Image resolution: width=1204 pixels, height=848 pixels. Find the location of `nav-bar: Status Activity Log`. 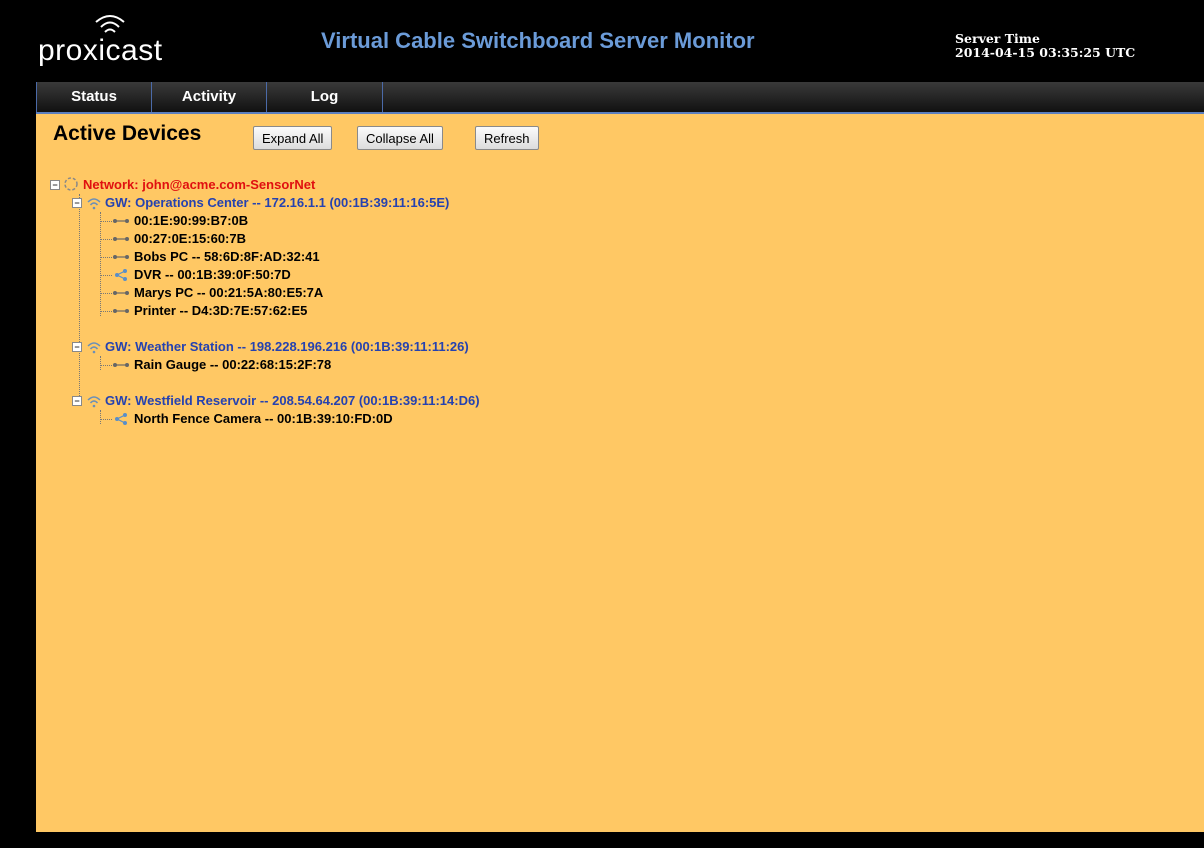

nav-bar: Status Activity Log is located at coordinates (620, 98).